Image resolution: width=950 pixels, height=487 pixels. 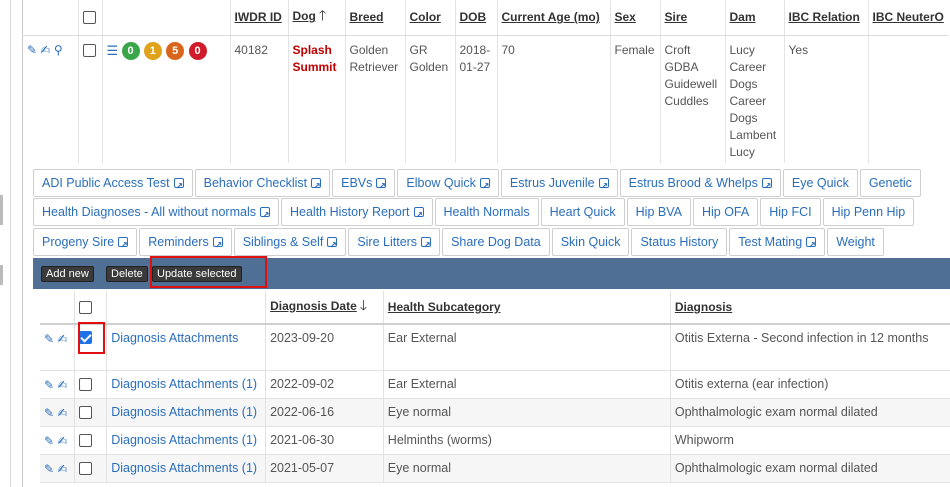 What do you see at coordinates (448, 184) in the screenshot?
I see `tab-elbow-quick: Elbow Quick` at bounding box center [448, 184].